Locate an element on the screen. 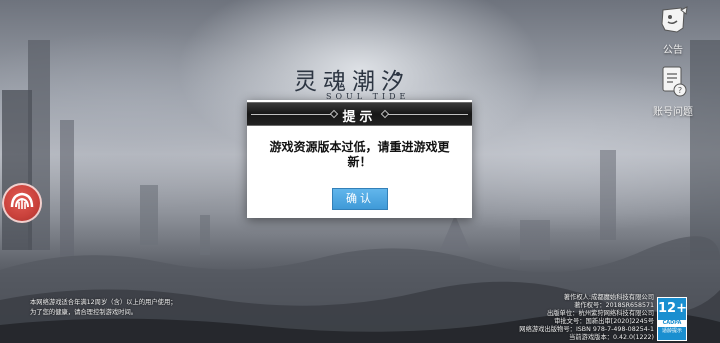 This screenshot has width=720, height=343. account-issue-icon: ? is located at coordinates (674, 81).